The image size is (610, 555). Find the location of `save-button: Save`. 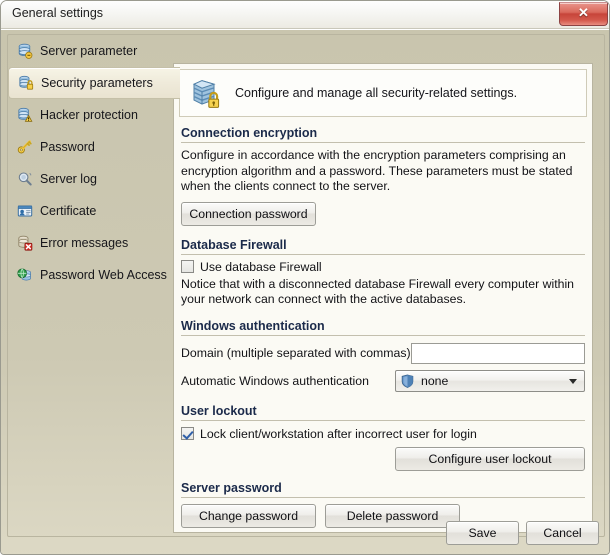

save-button: Save is located at coordinates (482, 533).